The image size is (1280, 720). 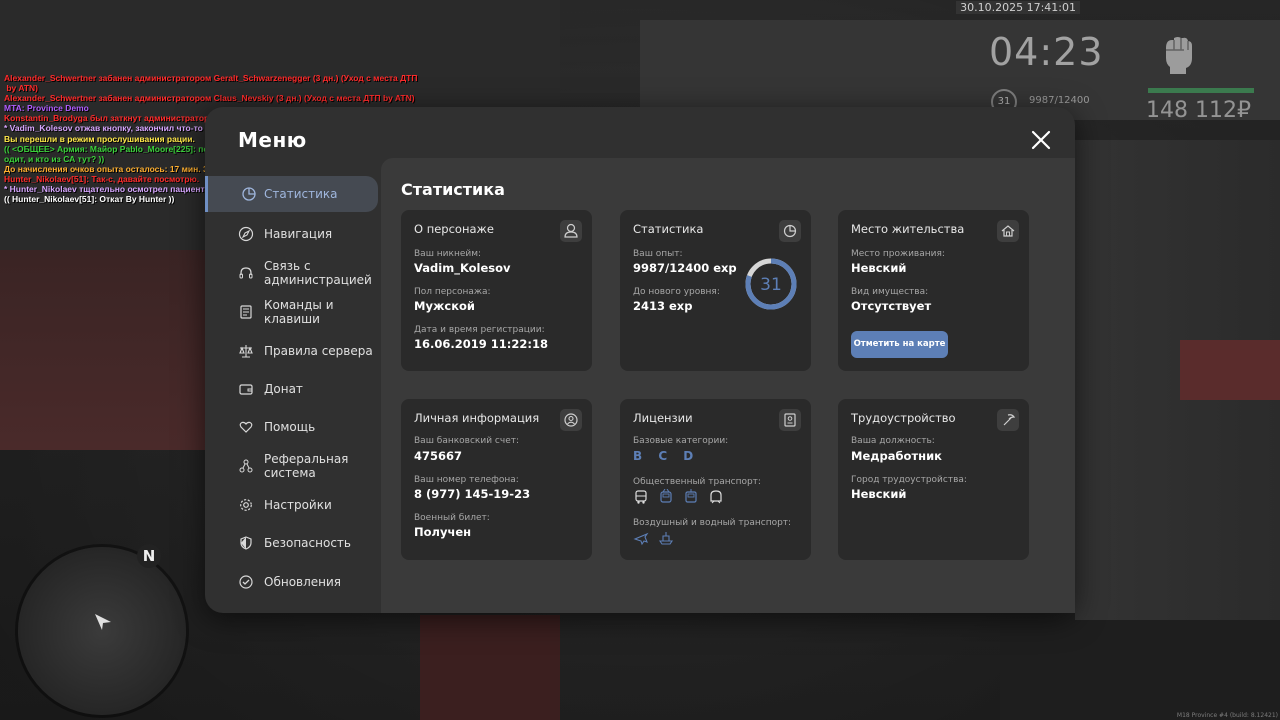 I want to click on card-title: О персонаже, so click(x=454, y=229).